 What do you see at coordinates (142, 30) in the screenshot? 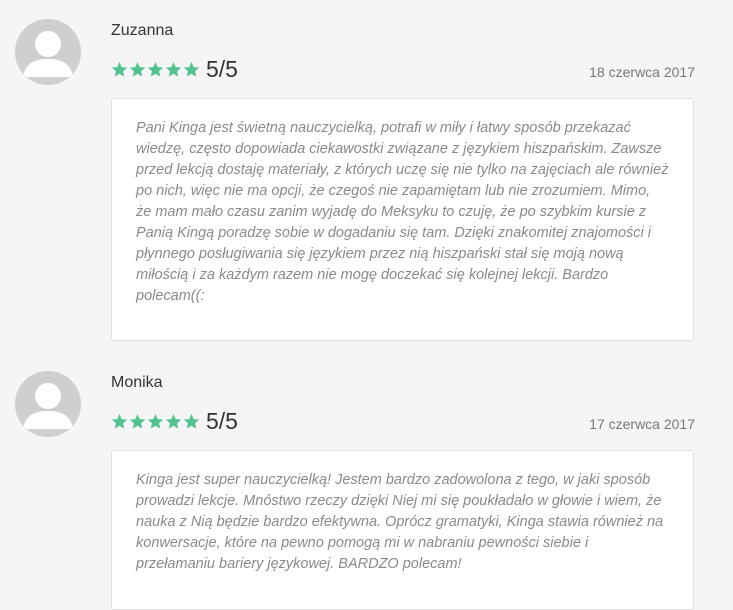
I see `review-author: Zuzanna` at bounding box center [142, 30].